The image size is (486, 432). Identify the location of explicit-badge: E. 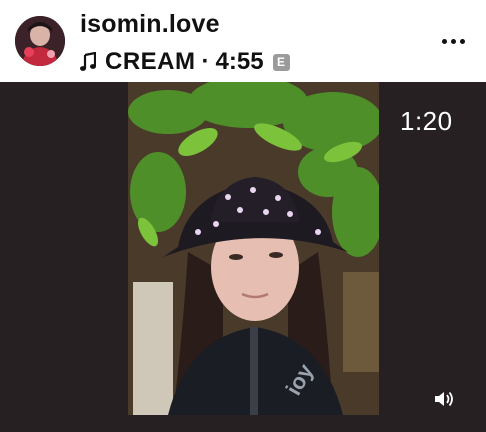
(281, 62).